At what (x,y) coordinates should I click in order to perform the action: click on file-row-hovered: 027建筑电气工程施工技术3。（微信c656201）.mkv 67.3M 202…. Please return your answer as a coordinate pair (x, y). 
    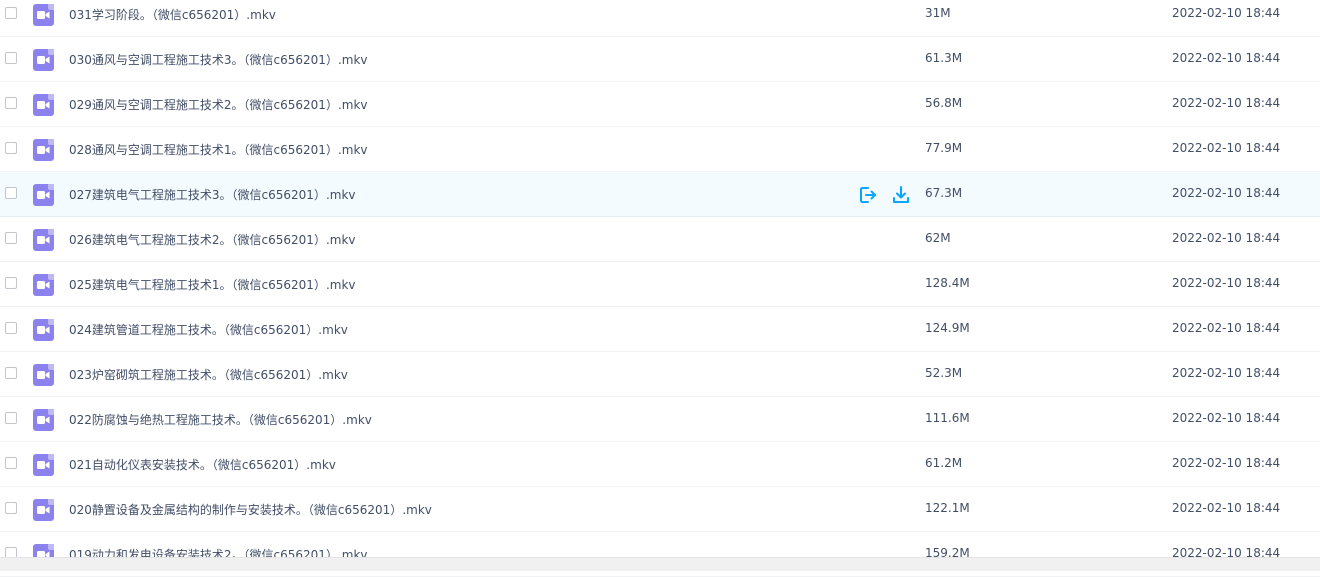
    Looking at the image, I should click on (660, 194).